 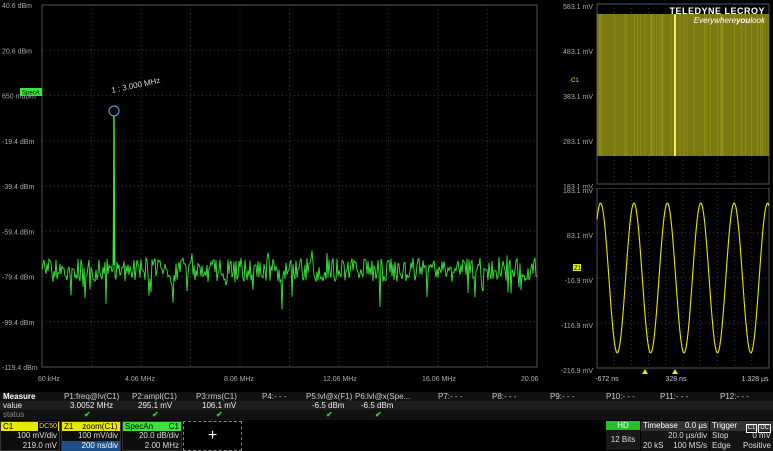 What do you see at coordinates (20, 368) in the screenshot?
I see `spectrum-y-tick-label: -119.4 dBm` at bounding box center [20, 368].